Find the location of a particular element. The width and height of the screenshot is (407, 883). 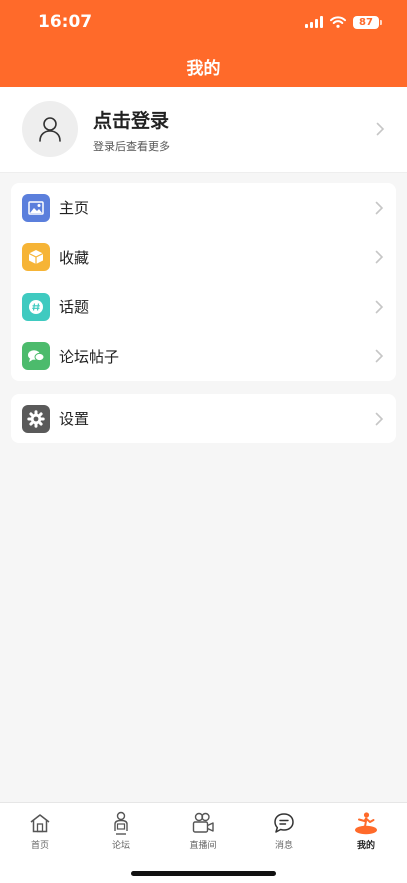

tab-live-room: 直播间 is located at coordinates (203, 831).